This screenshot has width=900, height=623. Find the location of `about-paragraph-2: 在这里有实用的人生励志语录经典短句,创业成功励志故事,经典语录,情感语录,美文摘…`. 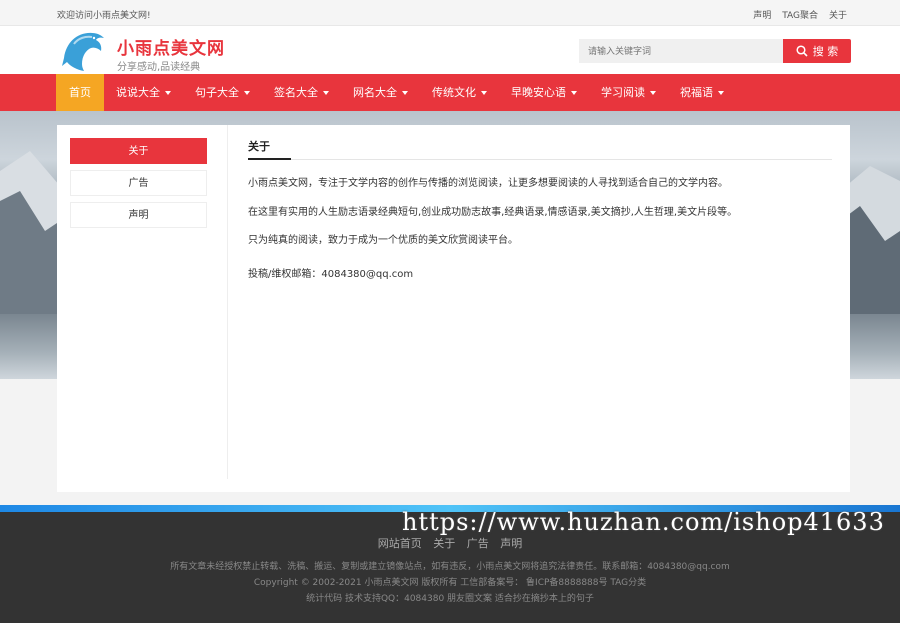

about-paragraph-2: 在这里有实用的人生励志语录经典短句,创业成功励志故事,经典语录,情感语录,美文摘… is located at coordinates (493, 212).